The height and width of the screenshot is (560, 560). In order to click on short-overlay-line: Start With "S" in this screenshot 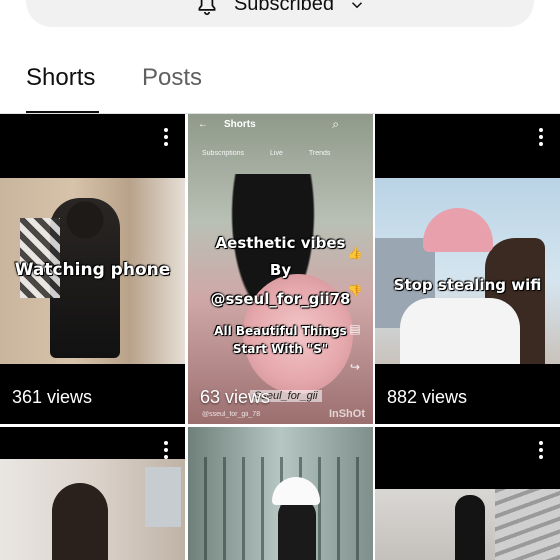, I will do `click(280, 349)`.